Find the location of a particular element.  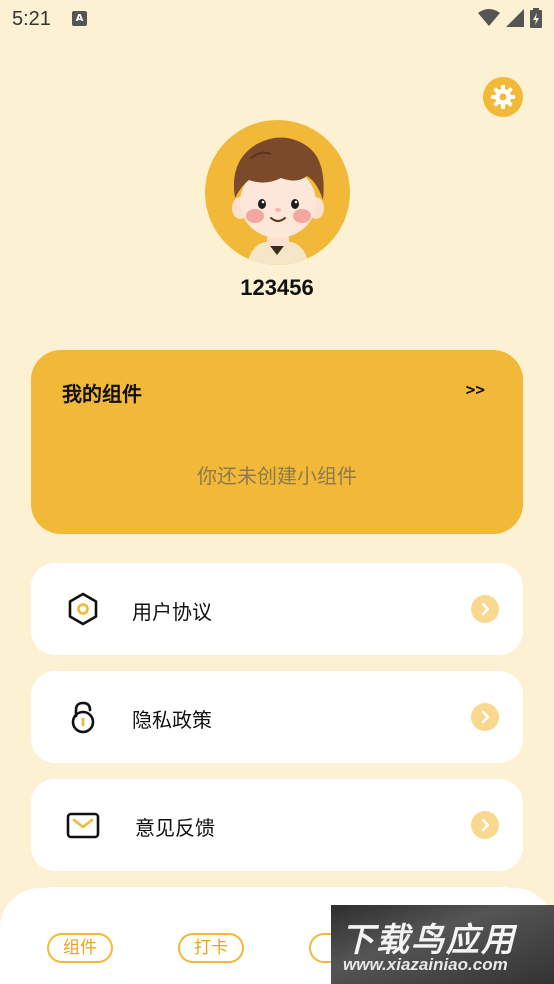

hexagon-icon is located at coordinates (83, 609).